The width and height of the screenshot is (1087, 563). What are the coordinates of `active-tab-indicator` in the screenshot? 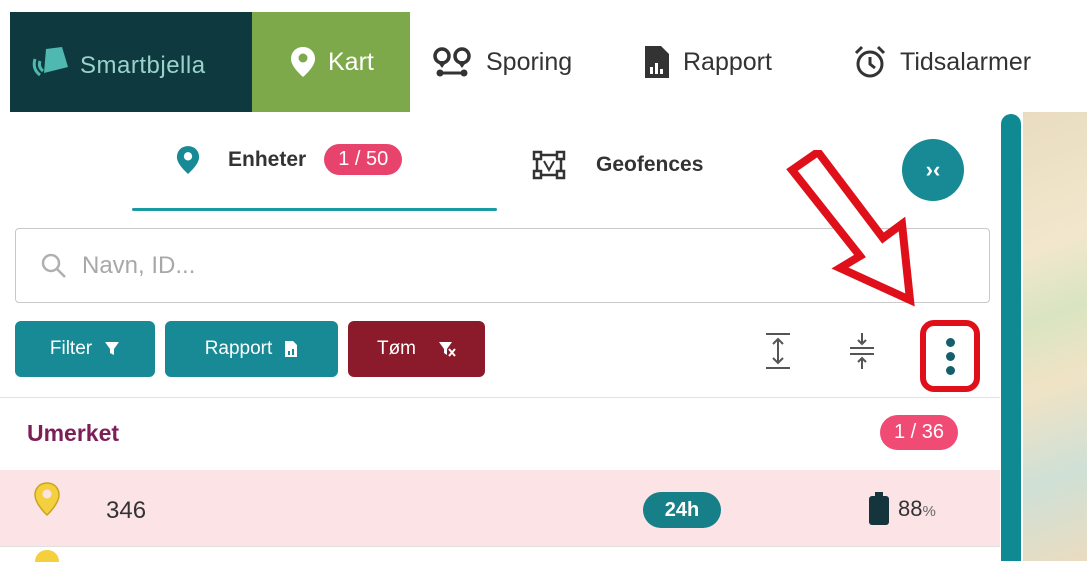 It's located at (314, 209).